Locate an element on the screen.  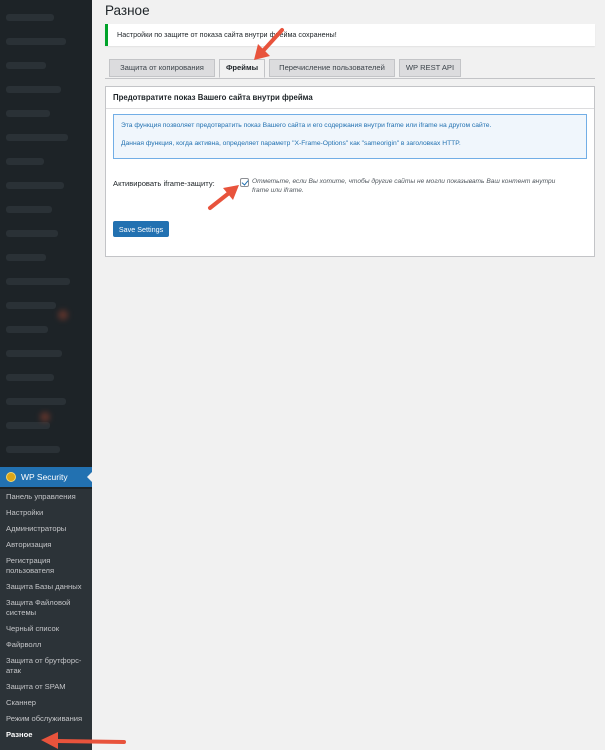
sidebar-item: Панель управления is located at coordinates (46, 497).